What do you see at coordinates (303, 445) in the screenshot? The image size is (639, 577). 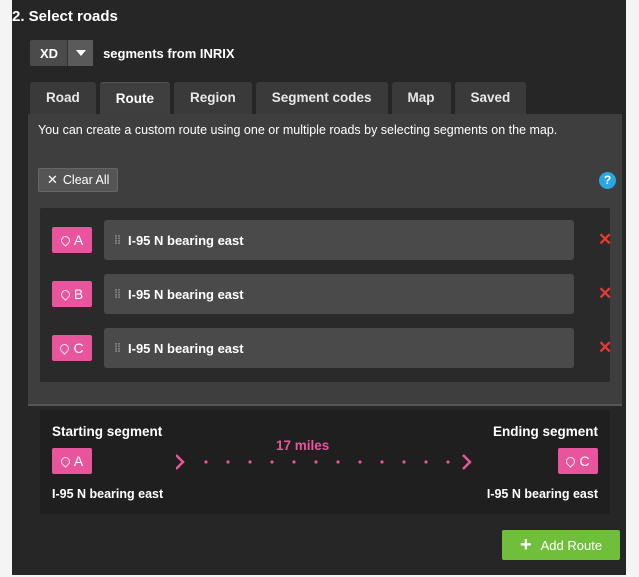 I see `route-distance: 17 miles` at bounding box center [303, 445].